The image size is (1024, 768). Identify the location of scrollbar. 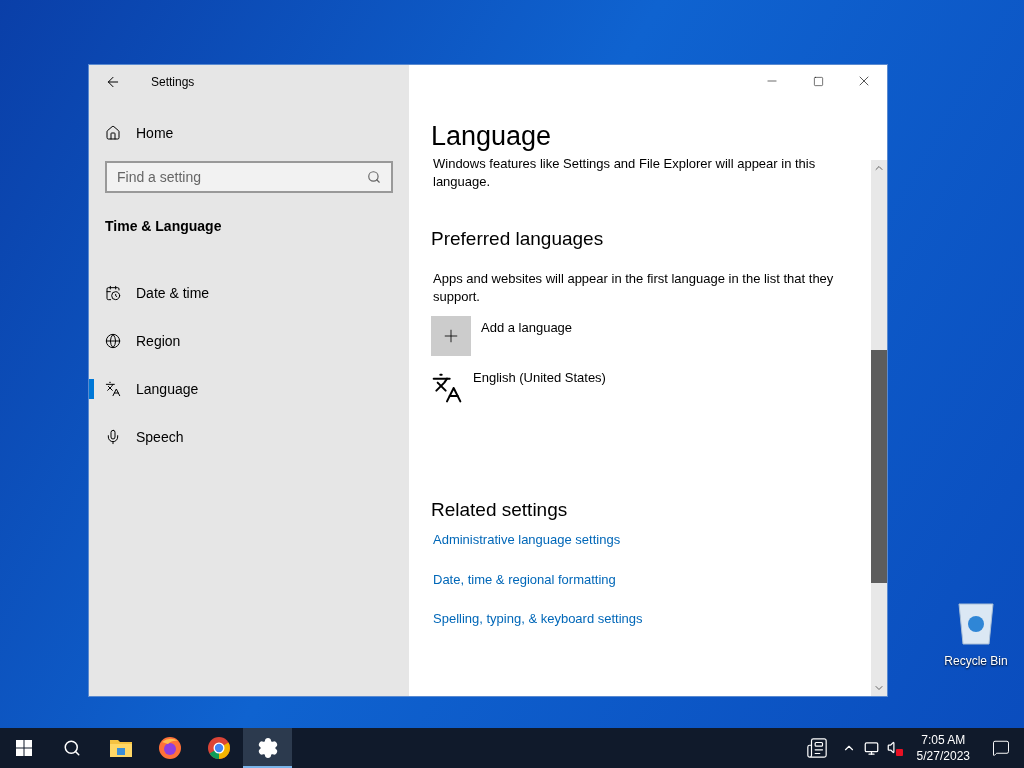
(879, 428).